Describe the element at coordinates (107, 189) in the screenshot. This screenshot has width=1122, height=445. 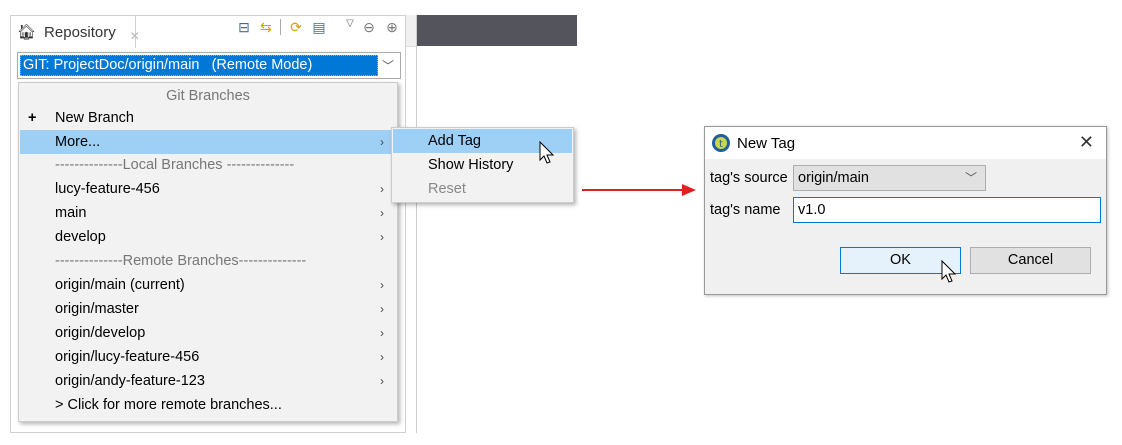
I see `menu-item-label: lucy-feature-456` at that location.